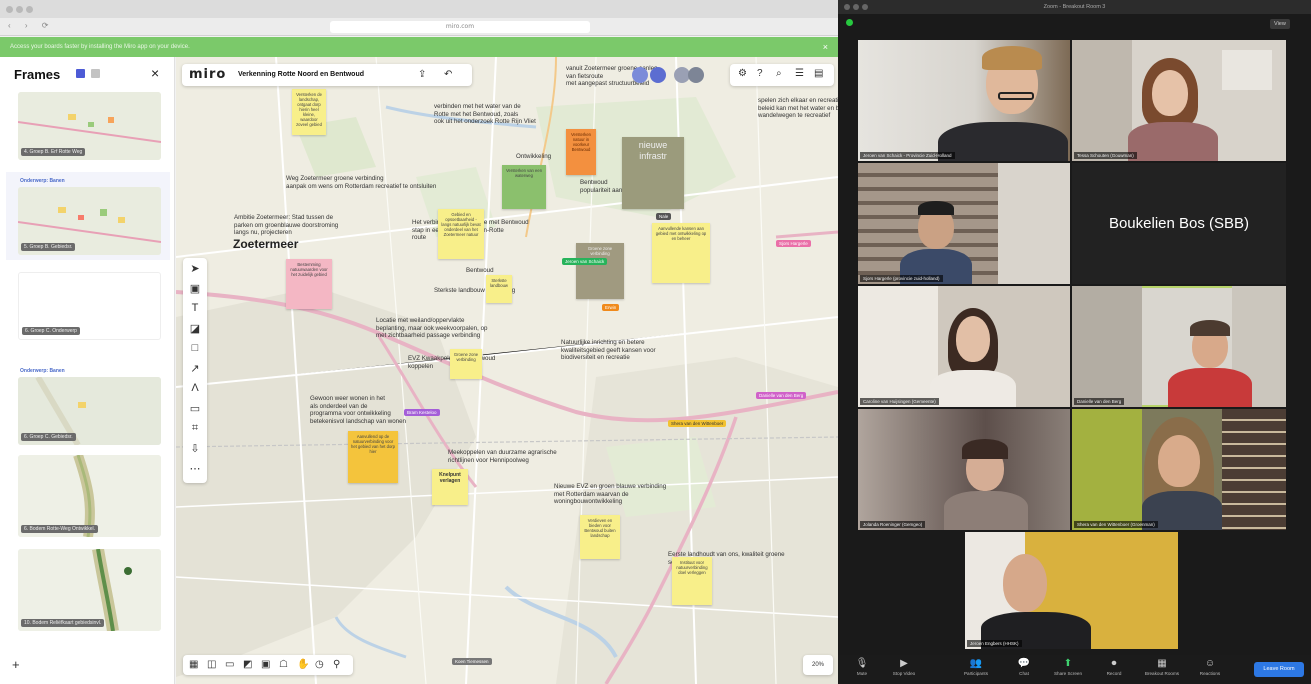 The height and width of the screenshot is (684, 1311). I want to click on timer-icon: ◷, so click(319, 664).